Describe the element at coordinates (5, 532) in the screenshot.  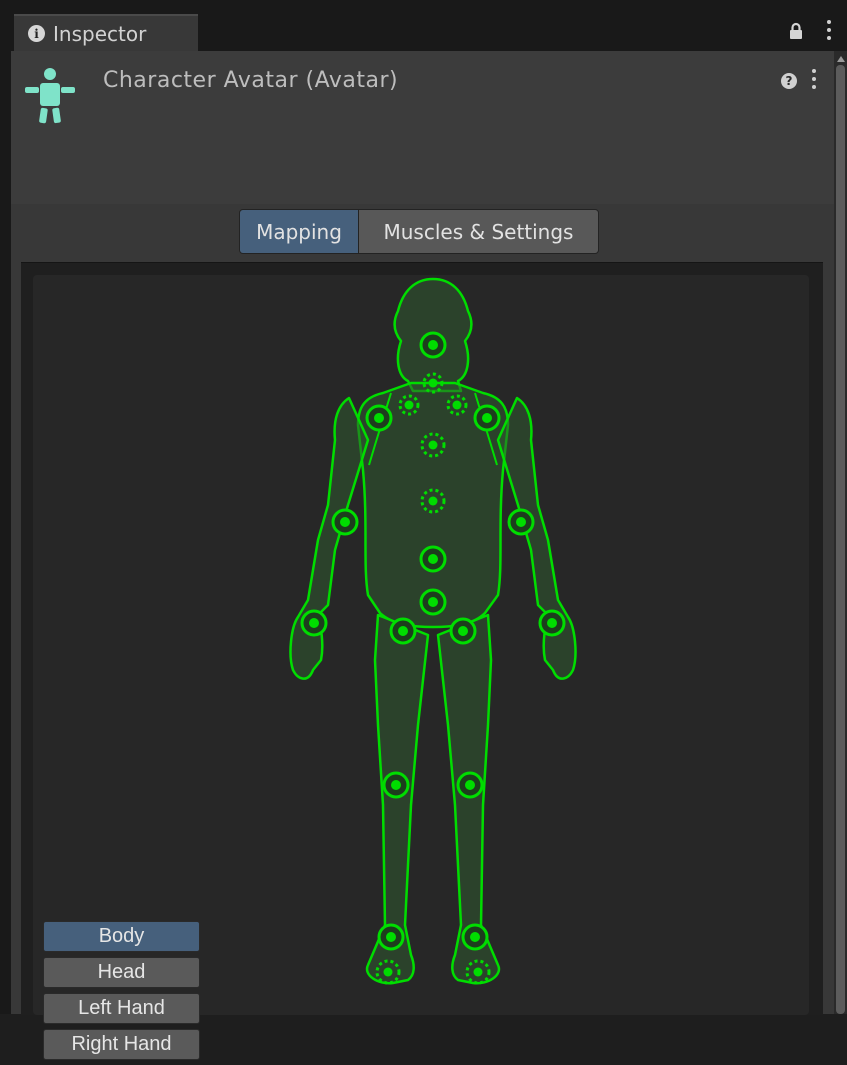
I see `window-border` at that location.